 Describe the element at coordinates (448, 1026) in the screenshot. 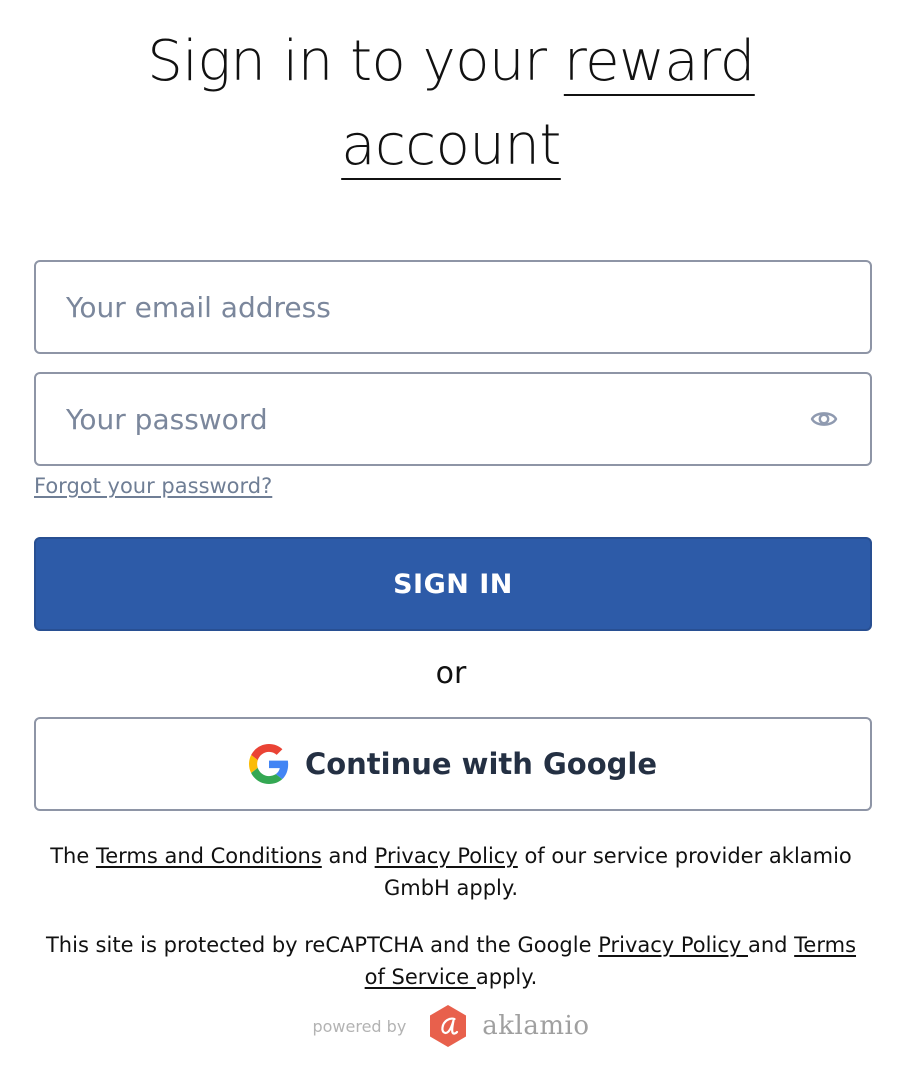

I see `aklamio-logo-icon` at that location.